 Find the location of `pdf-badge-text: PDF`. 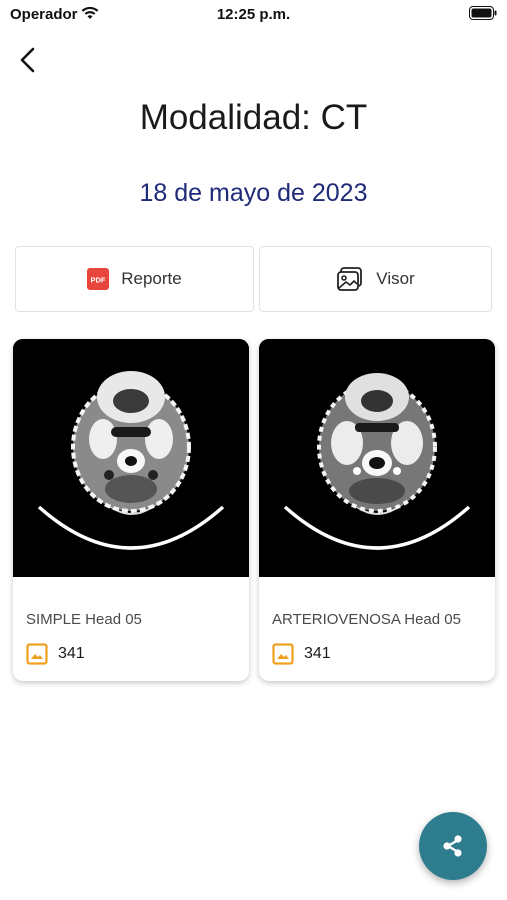

pdf-badge-text: PDF is located at coordinates (98, 280).